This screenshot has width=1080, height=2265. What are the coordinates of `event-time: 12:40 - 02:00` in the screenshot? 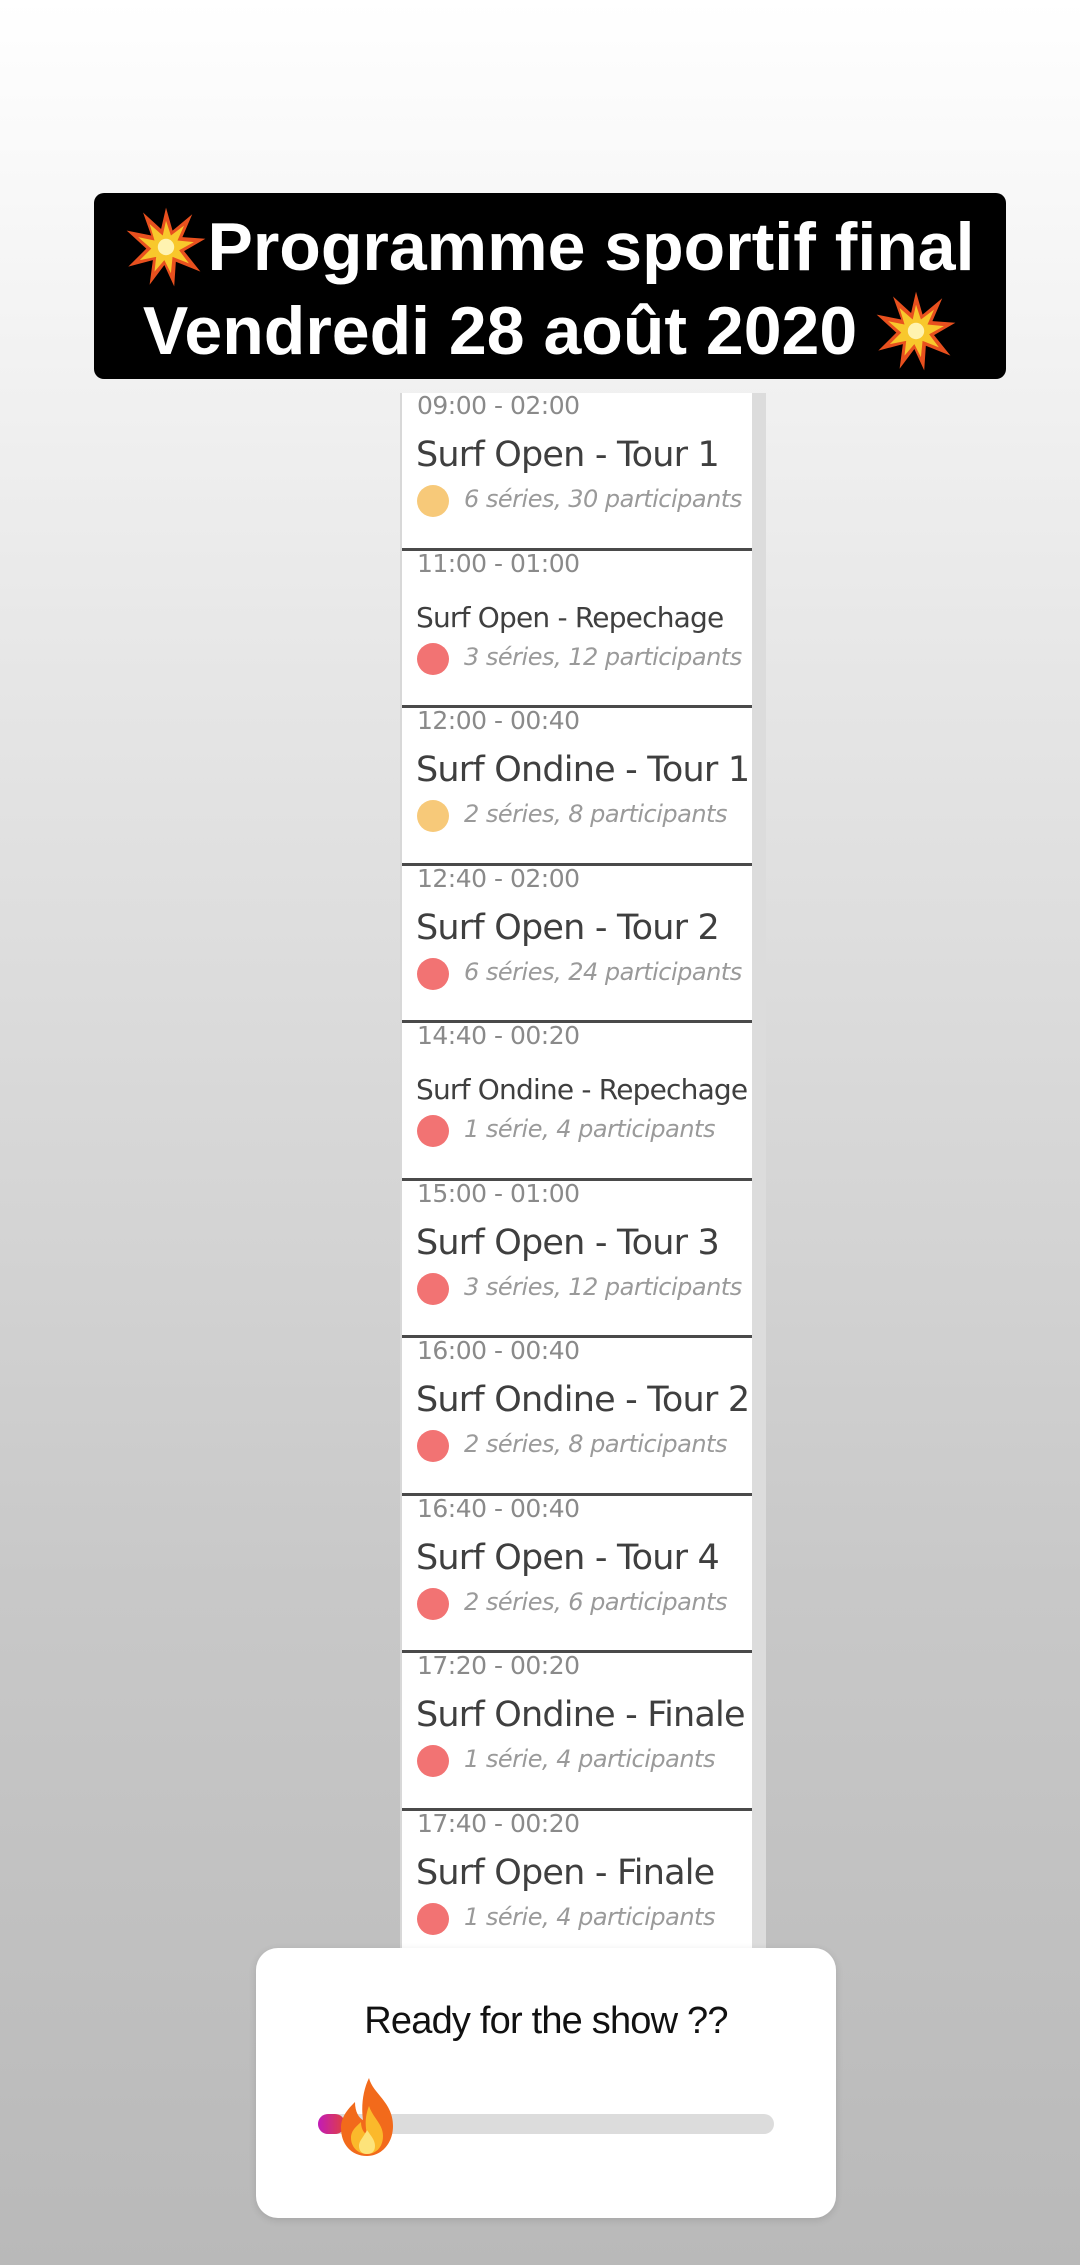 It's located at (498, 878).